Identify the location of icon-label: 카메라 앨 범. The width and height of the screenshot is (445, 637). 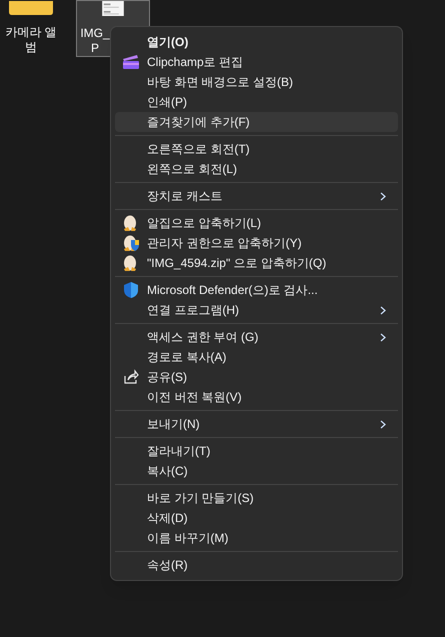
(31, 40).